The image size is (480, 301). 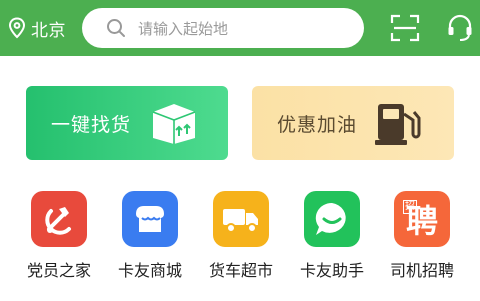 What do you see at coordinates (398, 124) in the screenshot?
I see `fuel-pump-icon` at bounding box center [398, 124].